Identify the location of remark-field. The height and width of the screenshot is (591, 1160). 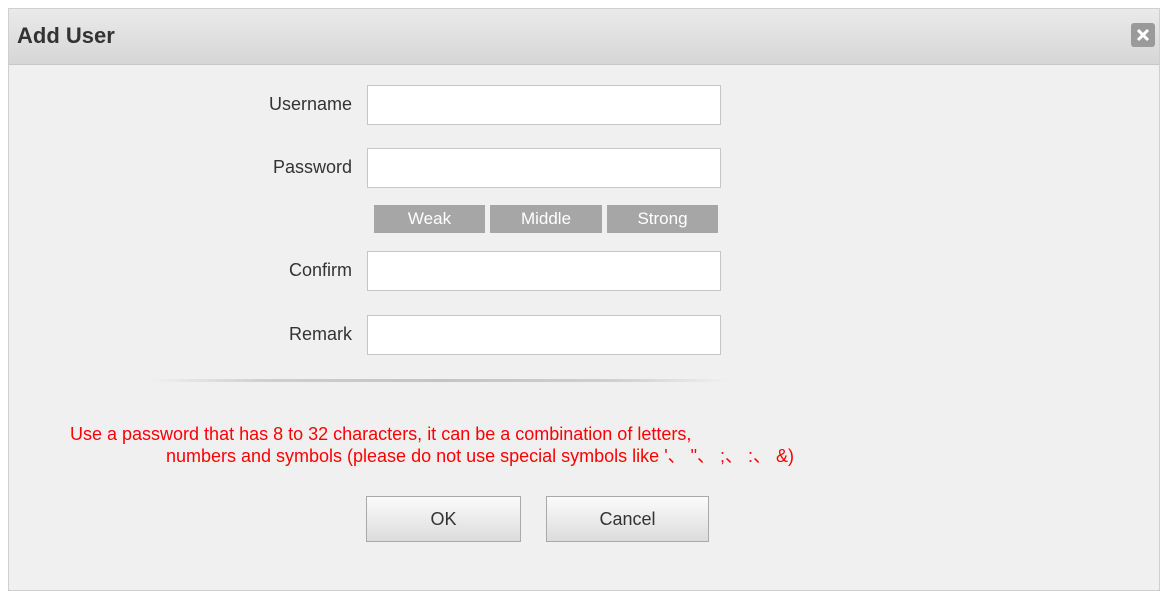
(544, 335).